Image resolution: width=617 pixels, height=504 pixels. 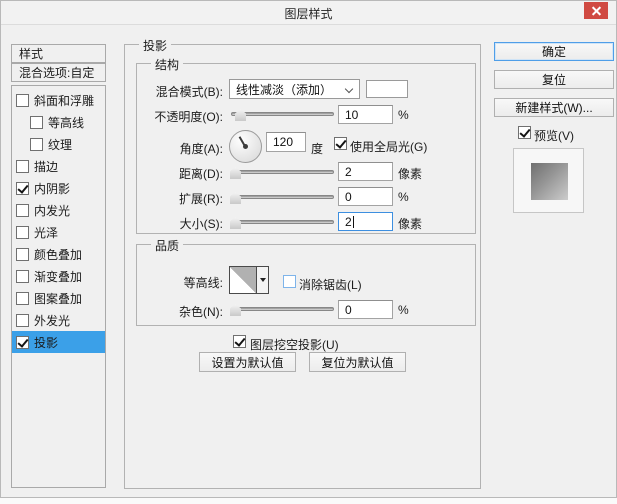 I want to click on structure-group-title: 结构, so click(x=167, y=64).